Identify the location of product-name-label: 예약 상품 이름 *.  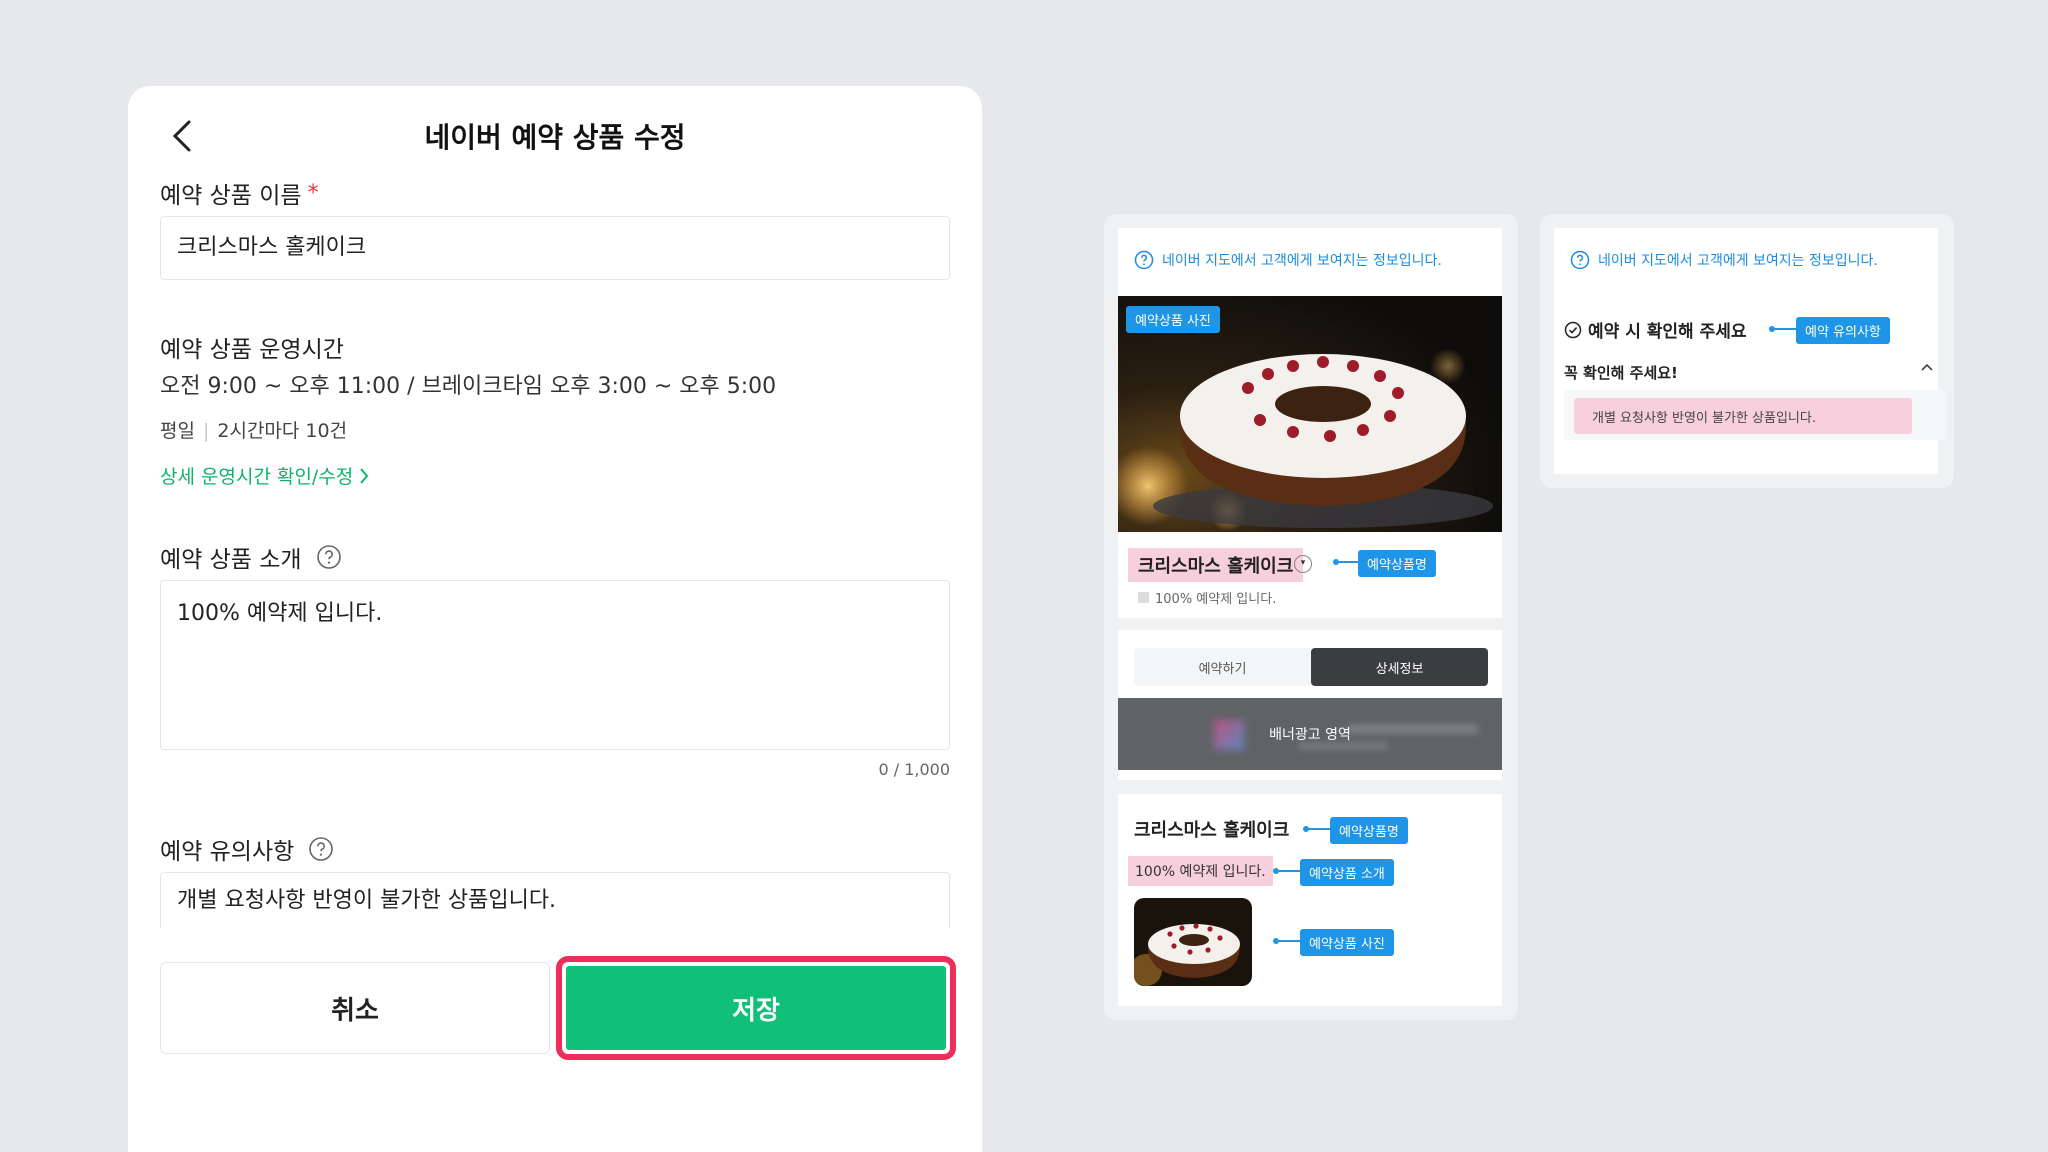
(239, 193).